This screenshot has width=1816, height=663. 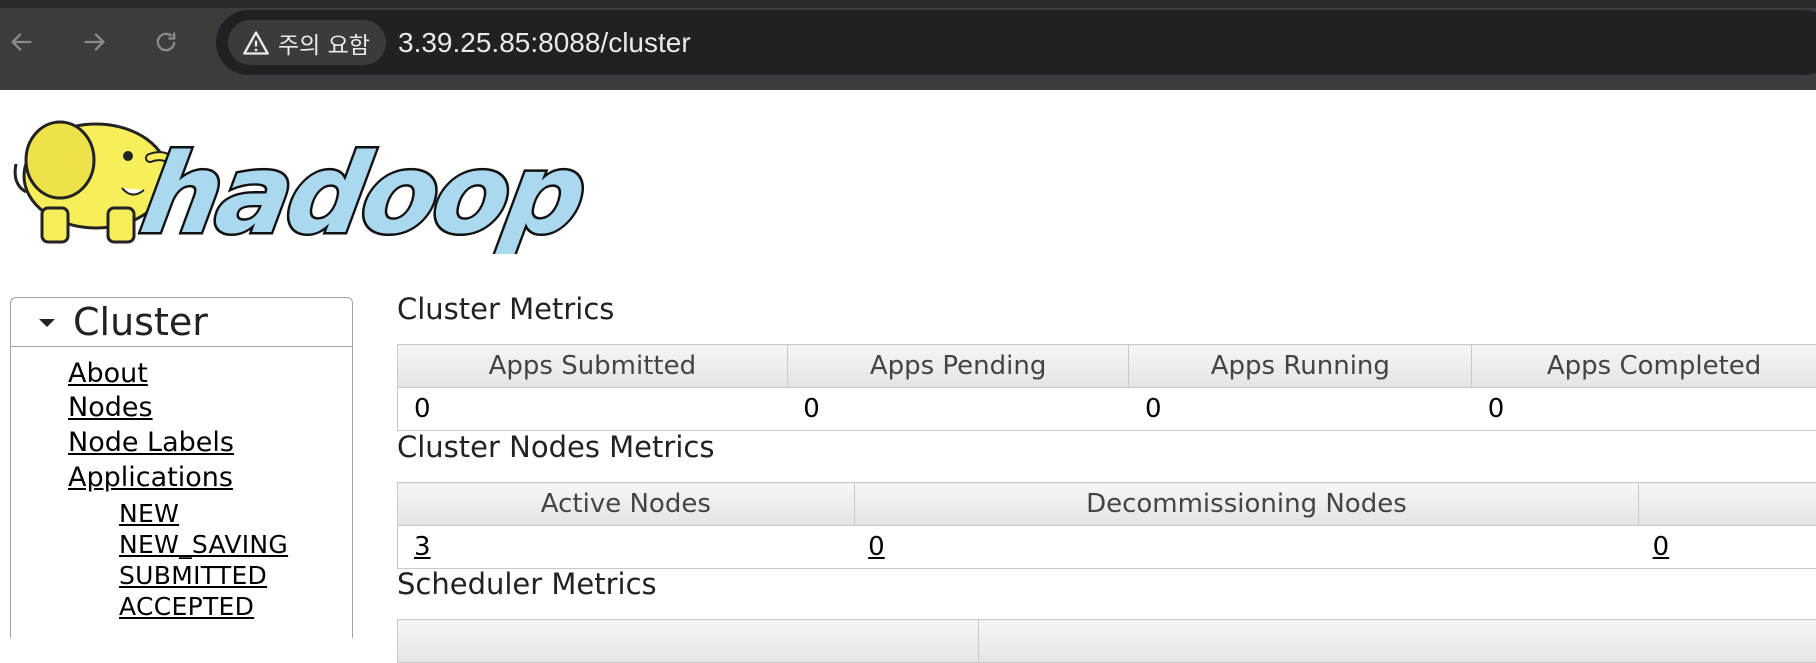 What do you see at coordinates (1016, 42) in the screenshot?
I see `address-bar: 주의 요함 3.39.25.85:8088/cluster` at bounding box center [1016, 42].